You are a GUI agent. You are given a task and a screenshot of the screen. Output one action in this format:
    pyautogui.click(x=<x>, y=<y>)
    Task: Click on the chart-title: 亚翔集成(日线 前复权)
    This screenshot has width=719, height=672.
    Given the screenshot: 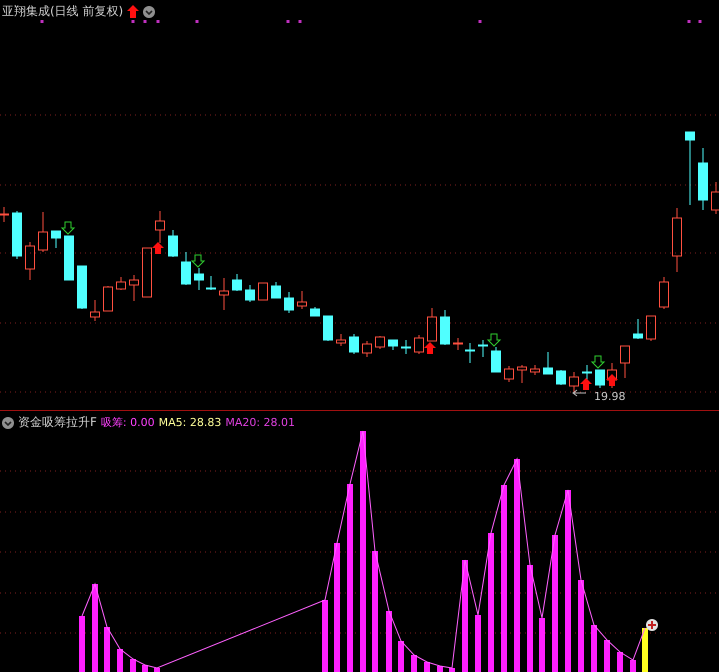 What is the action you would take?
    pyautogui.click(x=63, y=11)
    